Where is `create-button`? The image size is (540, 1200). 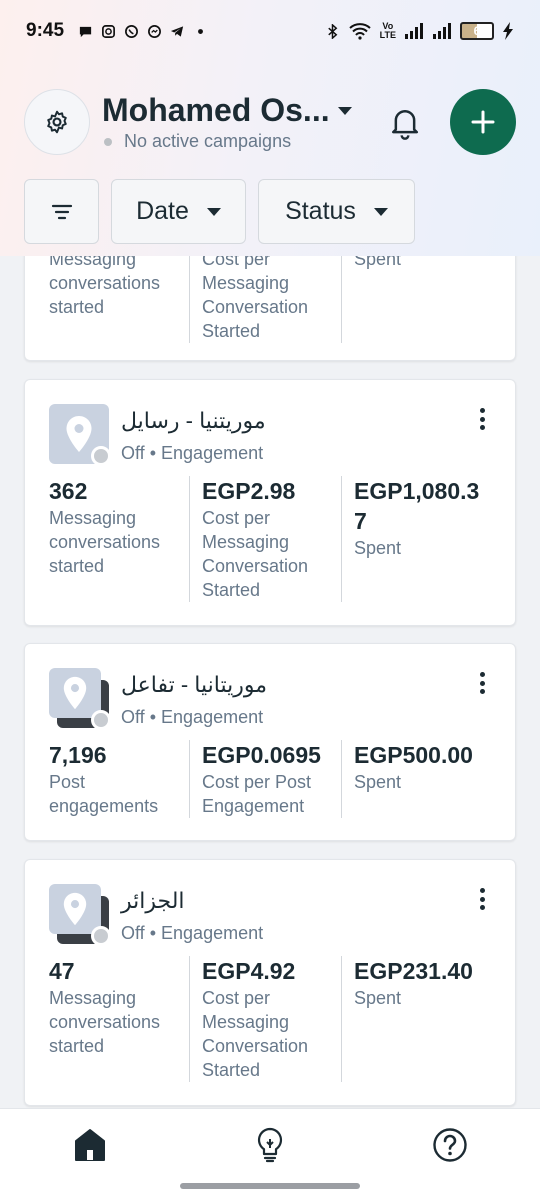 create-button is located at coordinates (483, 122).